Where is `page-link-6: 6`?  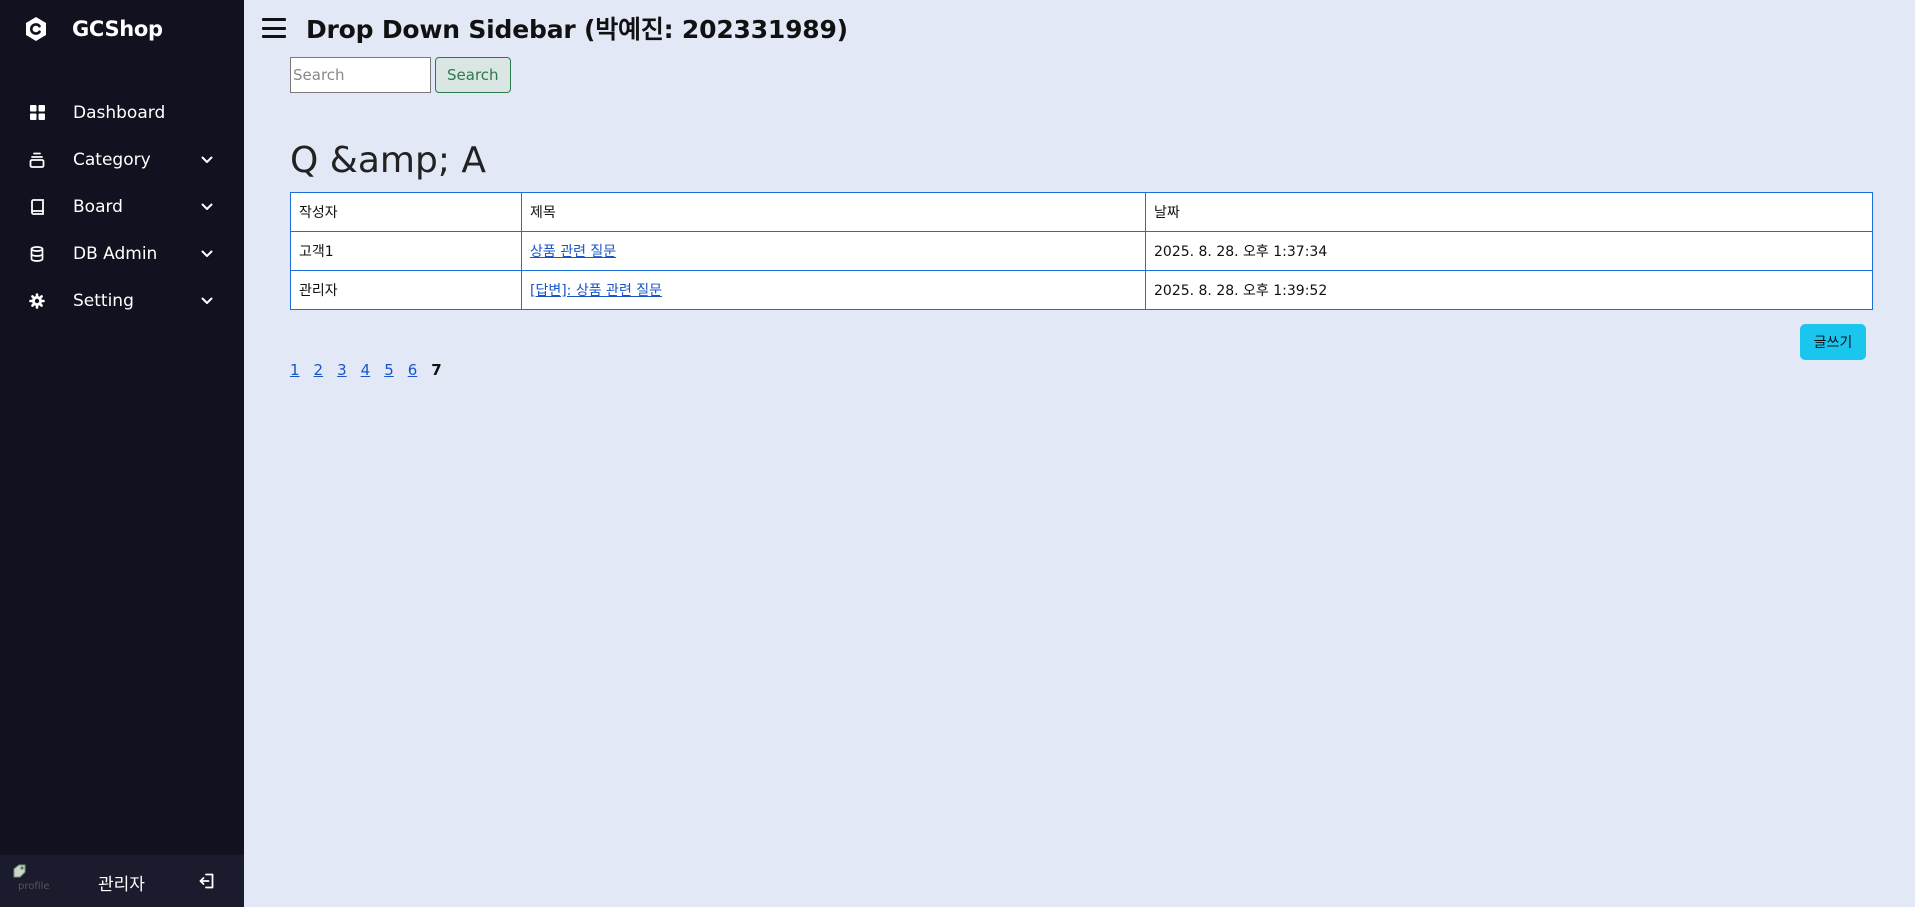 page-link-6: 6 is located at coordinates (413, 370).